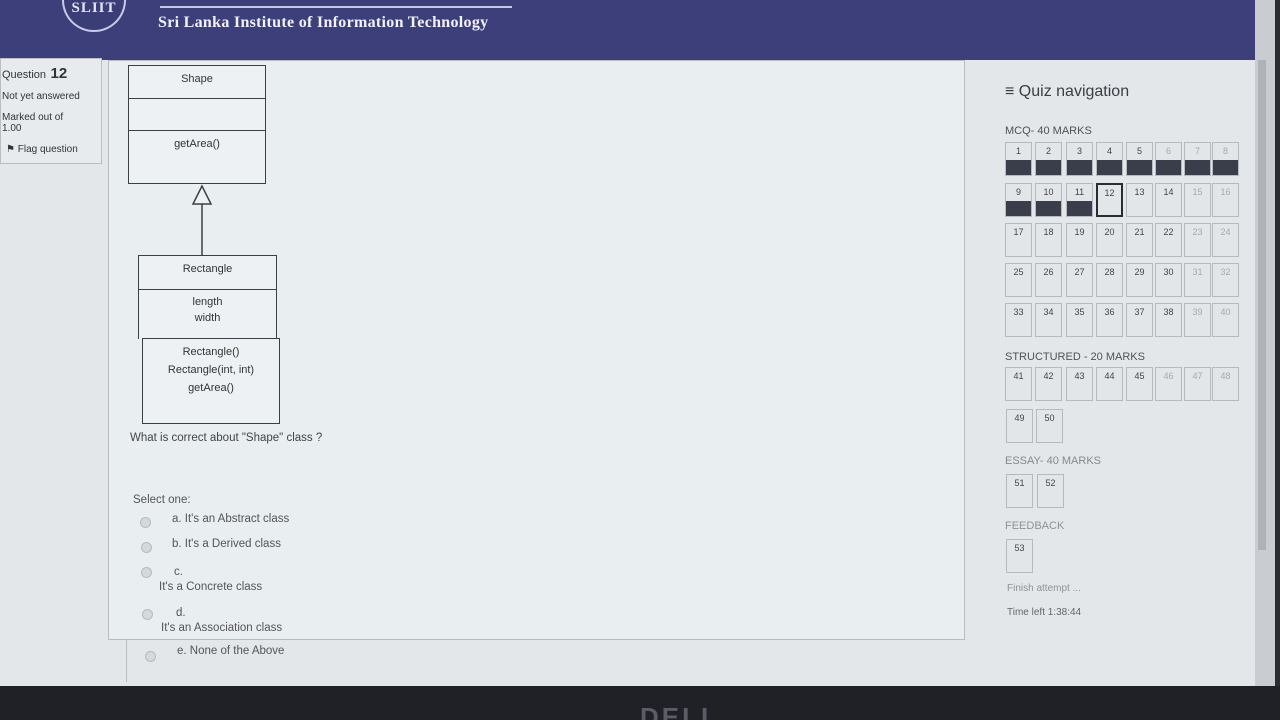  Describe the element at coordinates (1018, 320) in the screenshot. I see `quiz-nav-button: 33` at that location.